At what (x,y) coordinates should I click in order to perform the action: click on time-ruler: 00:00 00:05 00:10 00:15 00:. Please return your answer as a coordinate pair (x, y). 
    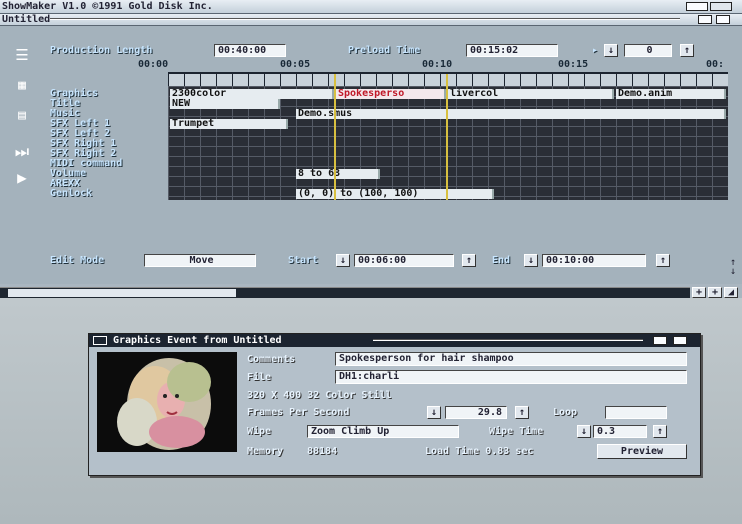
    Looking at the image, I should click on (393, 65).